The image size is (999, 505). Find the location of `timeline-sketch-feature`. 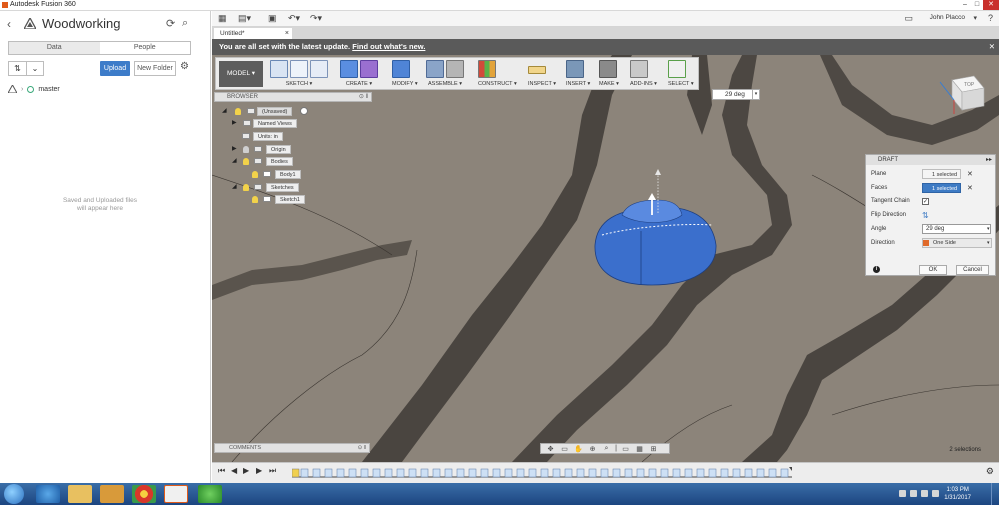

timeline-sketch-feature is located at coordinates (296, 473).